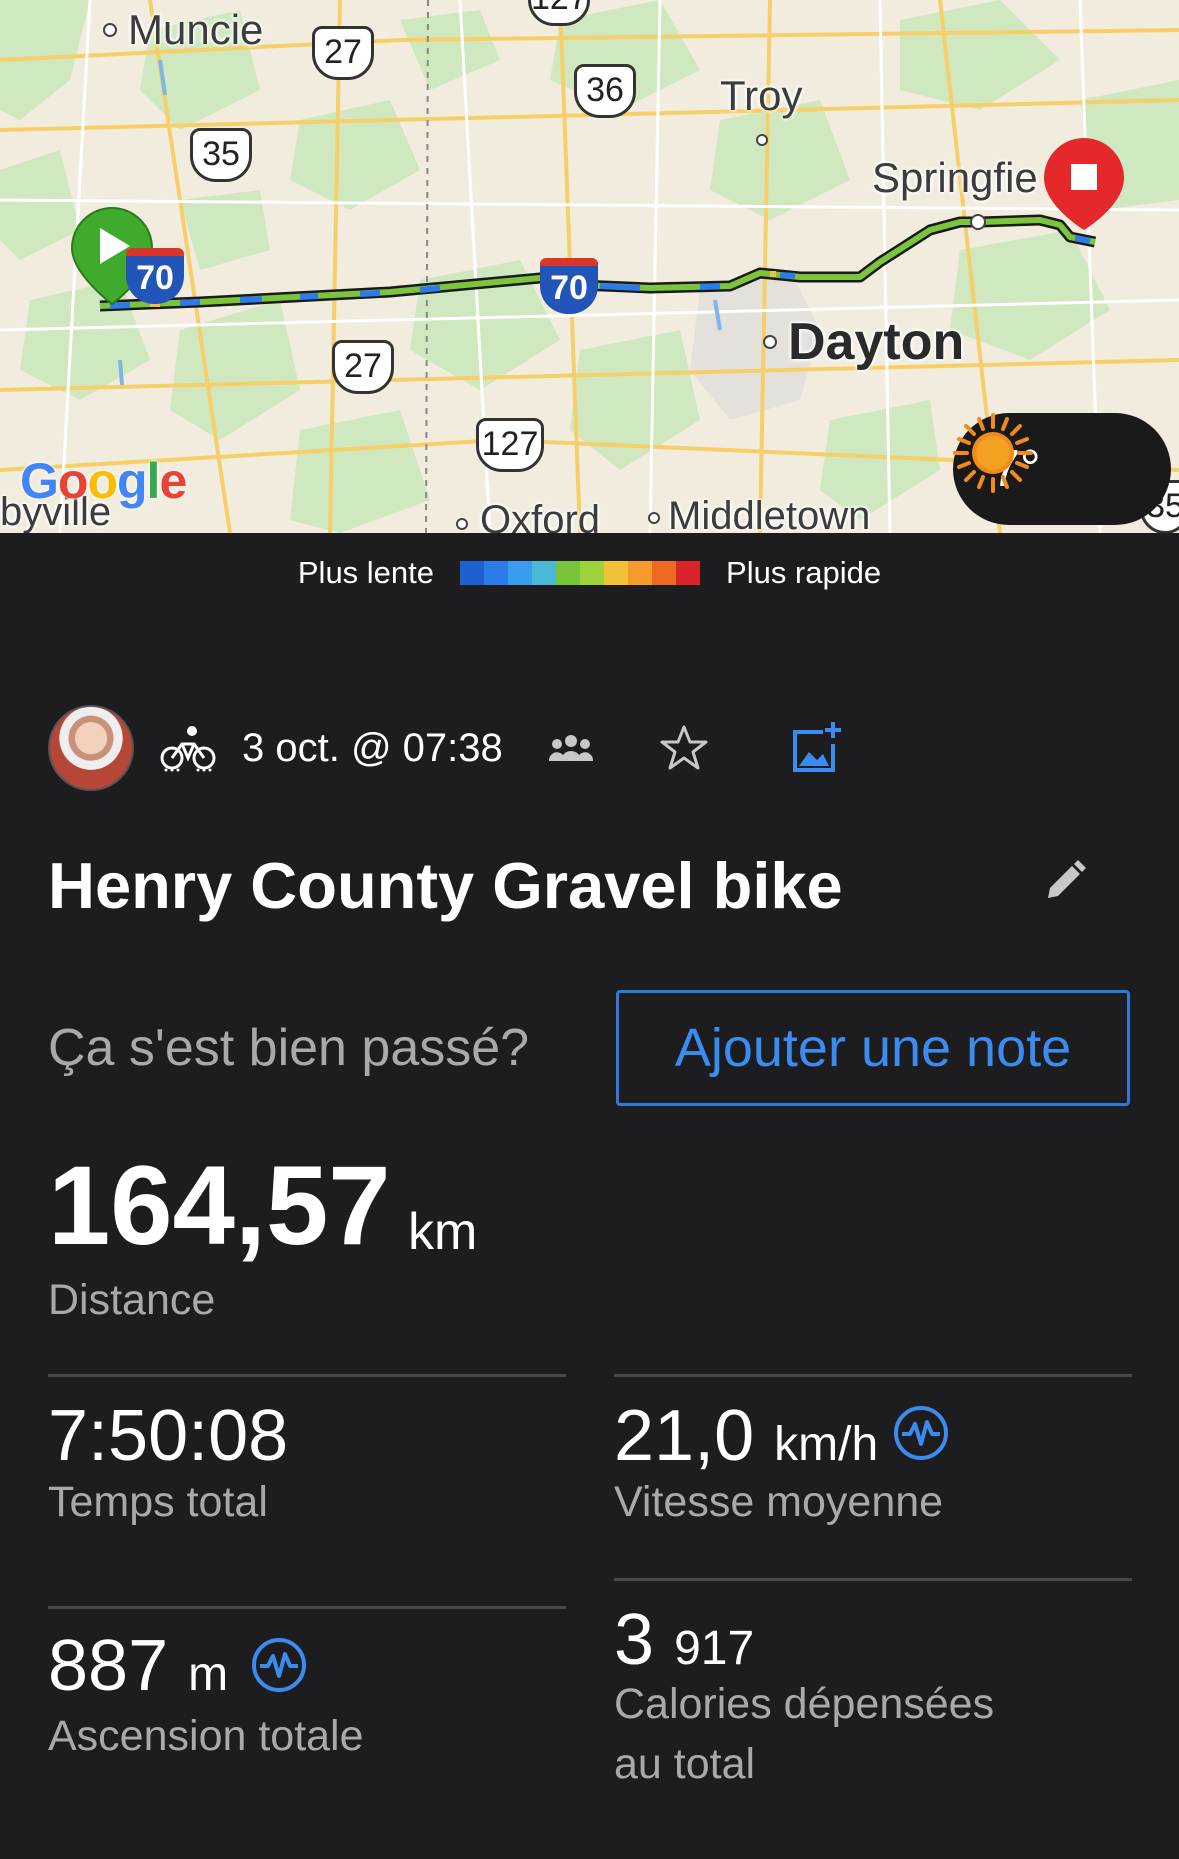 This screenshot has width=1179, height=1859. Describe the element at coordinates (132, 1300) in the screenshot. I see `distance-label: Distance` at that location.